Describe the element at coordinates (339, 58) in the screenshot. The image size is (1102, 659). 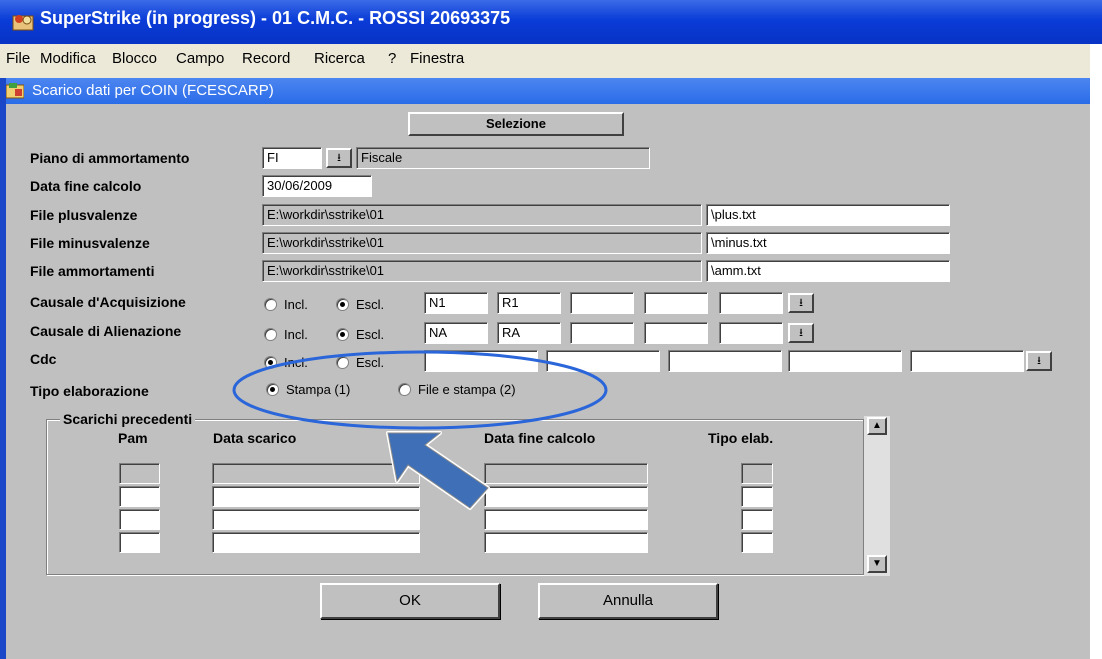
I see `menu-ricerca: Ricerca` at that location.